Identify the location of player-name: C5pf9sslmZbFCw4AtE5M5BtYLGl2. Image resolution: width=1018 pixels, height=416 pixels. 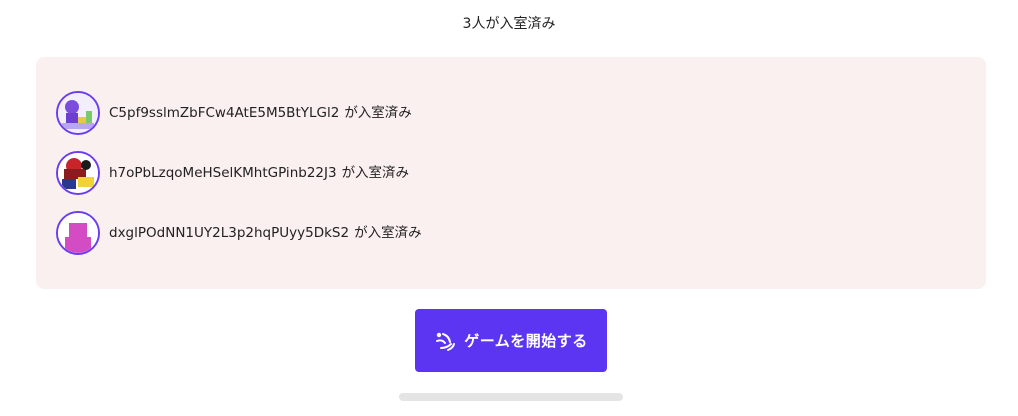
(224, 113).